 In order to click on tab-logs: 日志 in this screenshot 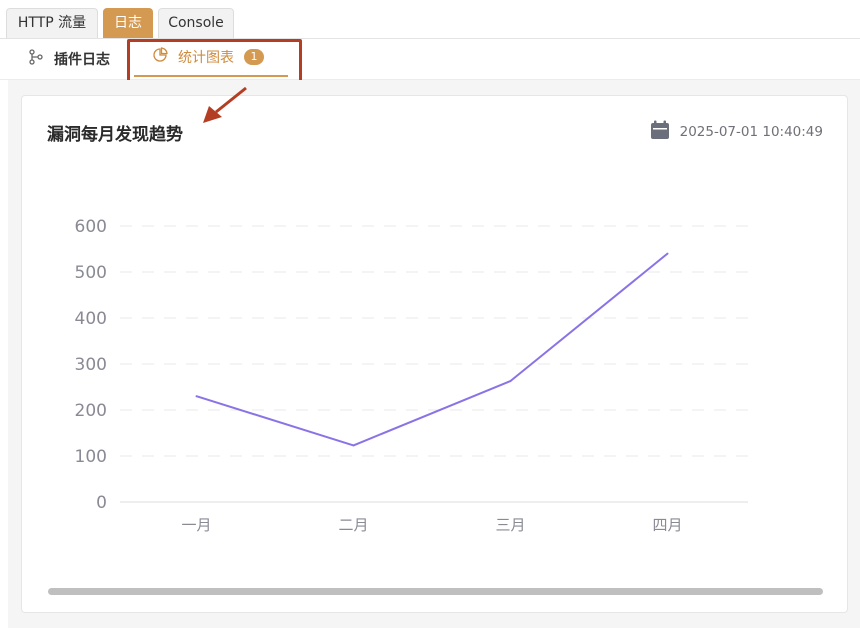, I will do `click(128, 23)`.